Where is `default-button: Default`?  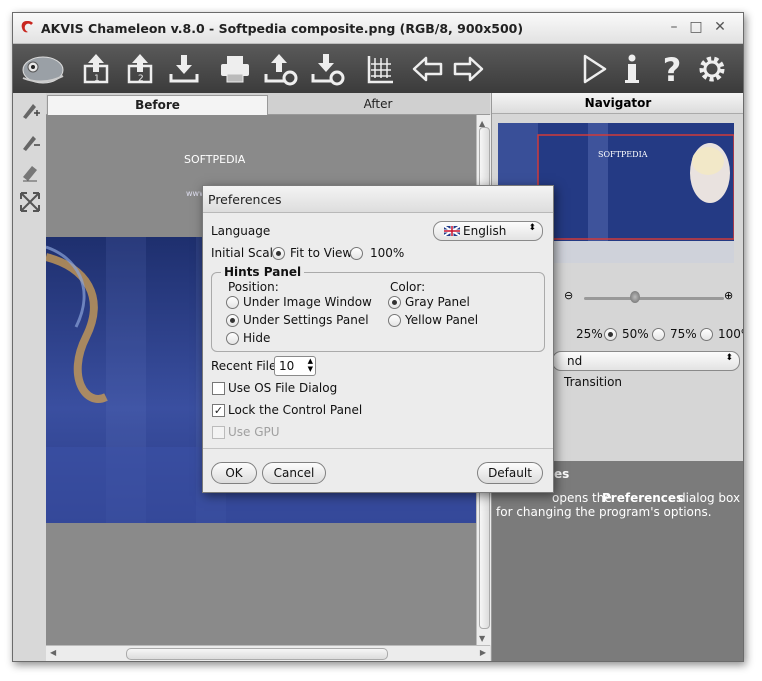
default-button: Default is located at coordinates (510, 473).